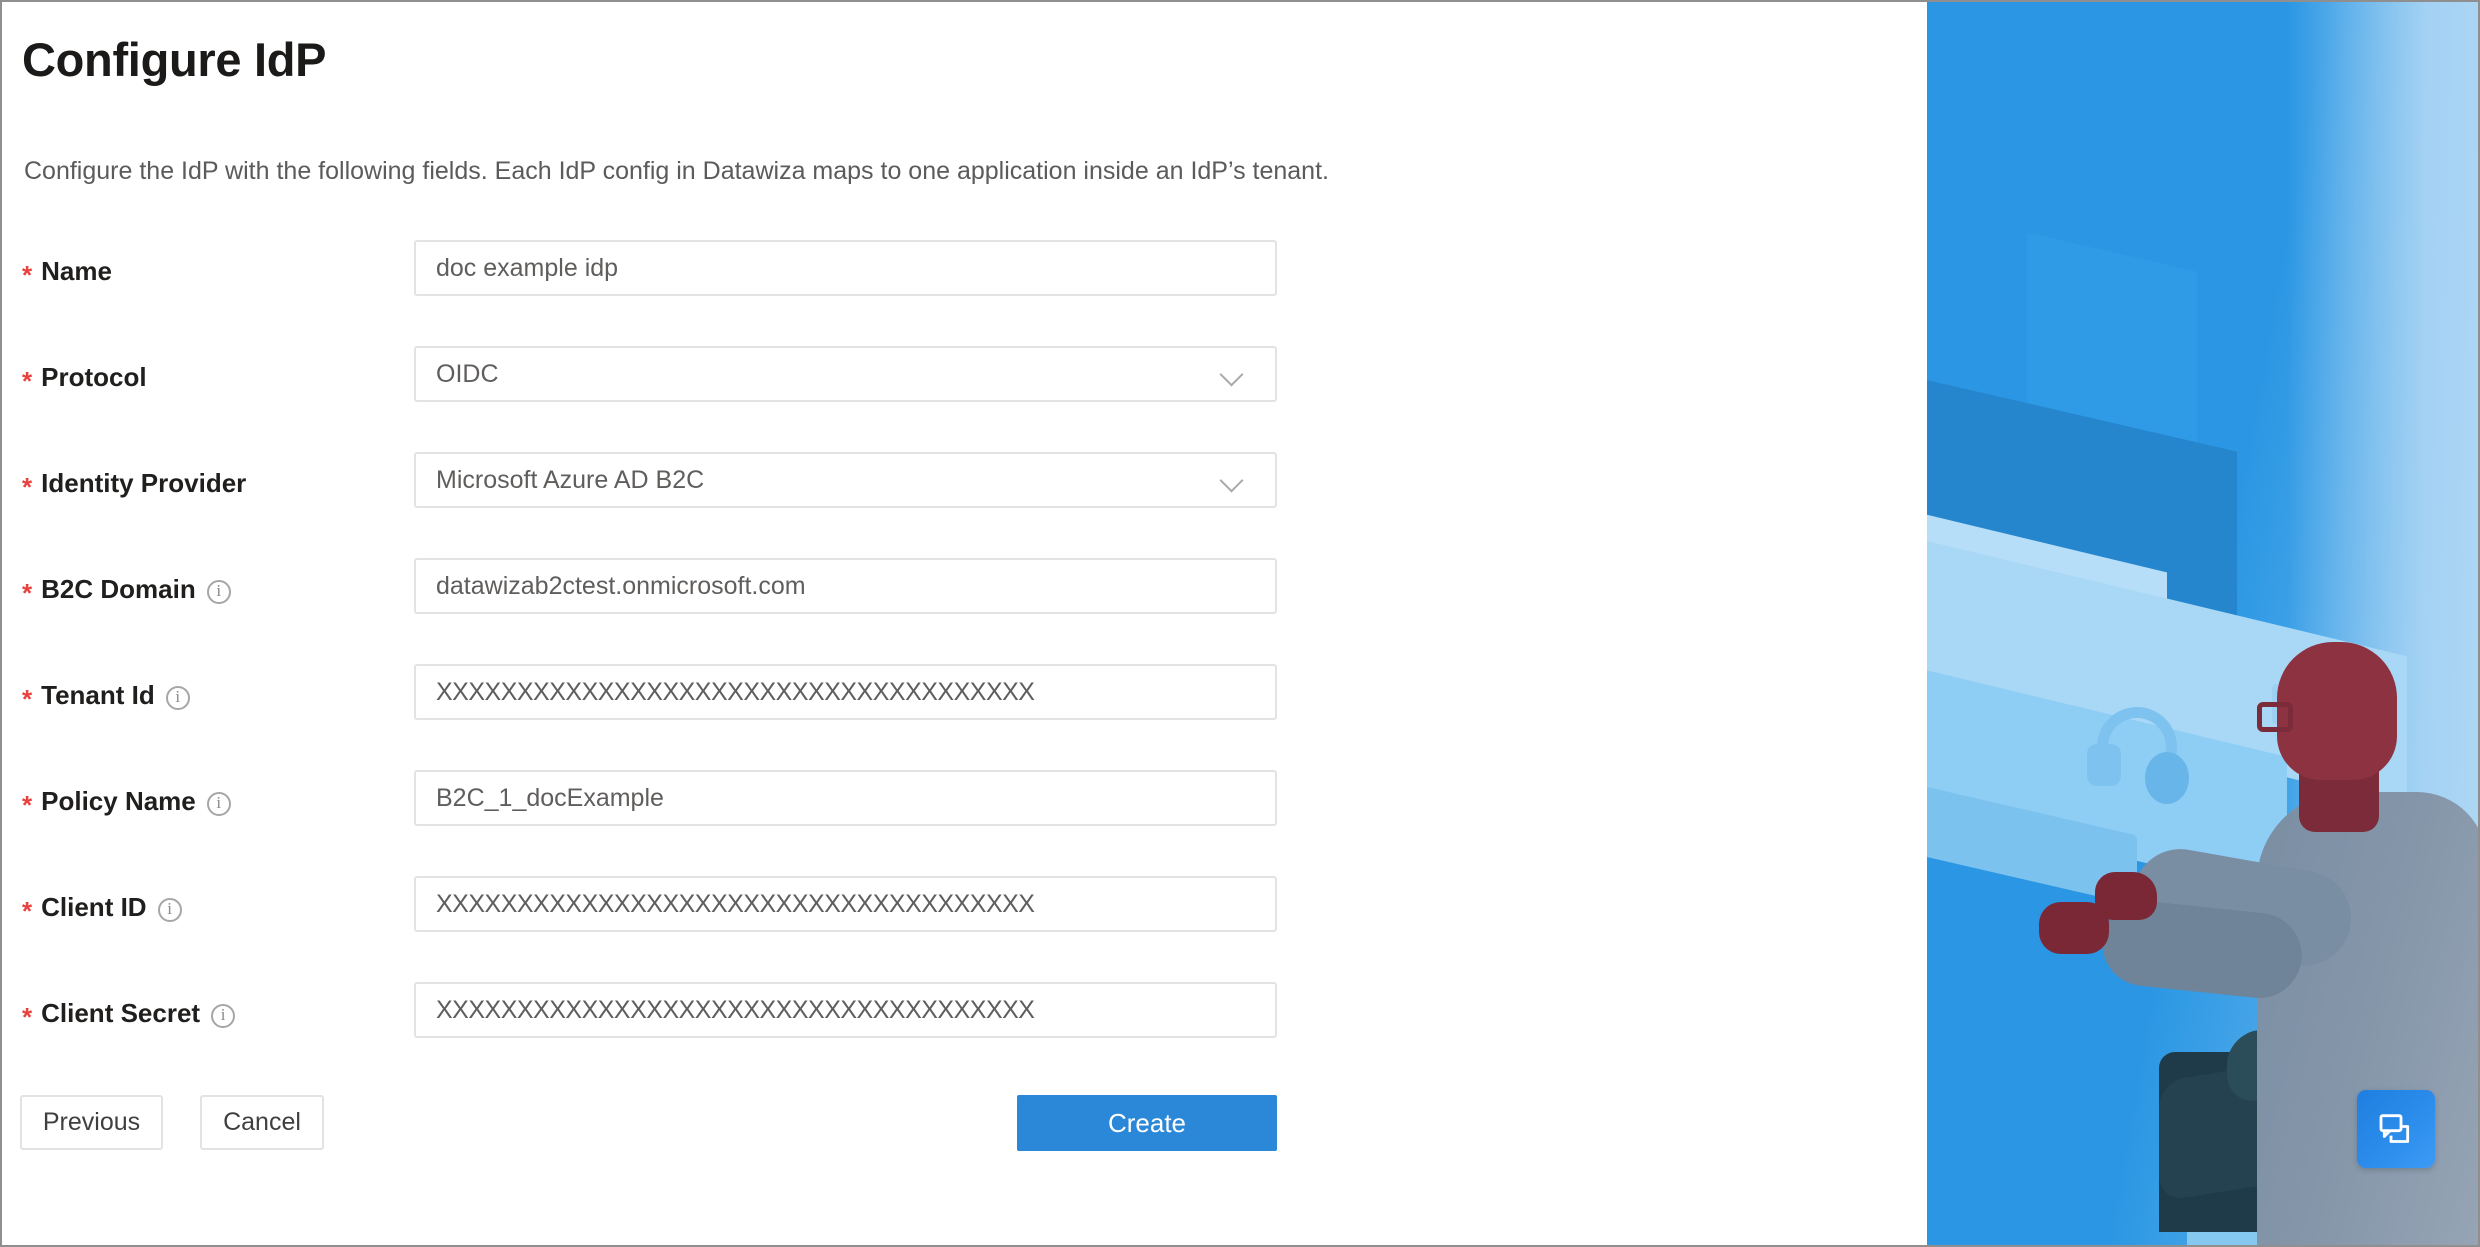 This screenshot has width=2480, height=1247. What do you see at coordinates (76, 271) in the screenshot?
I see `label-text: Name` at bounding box center [76, 271].